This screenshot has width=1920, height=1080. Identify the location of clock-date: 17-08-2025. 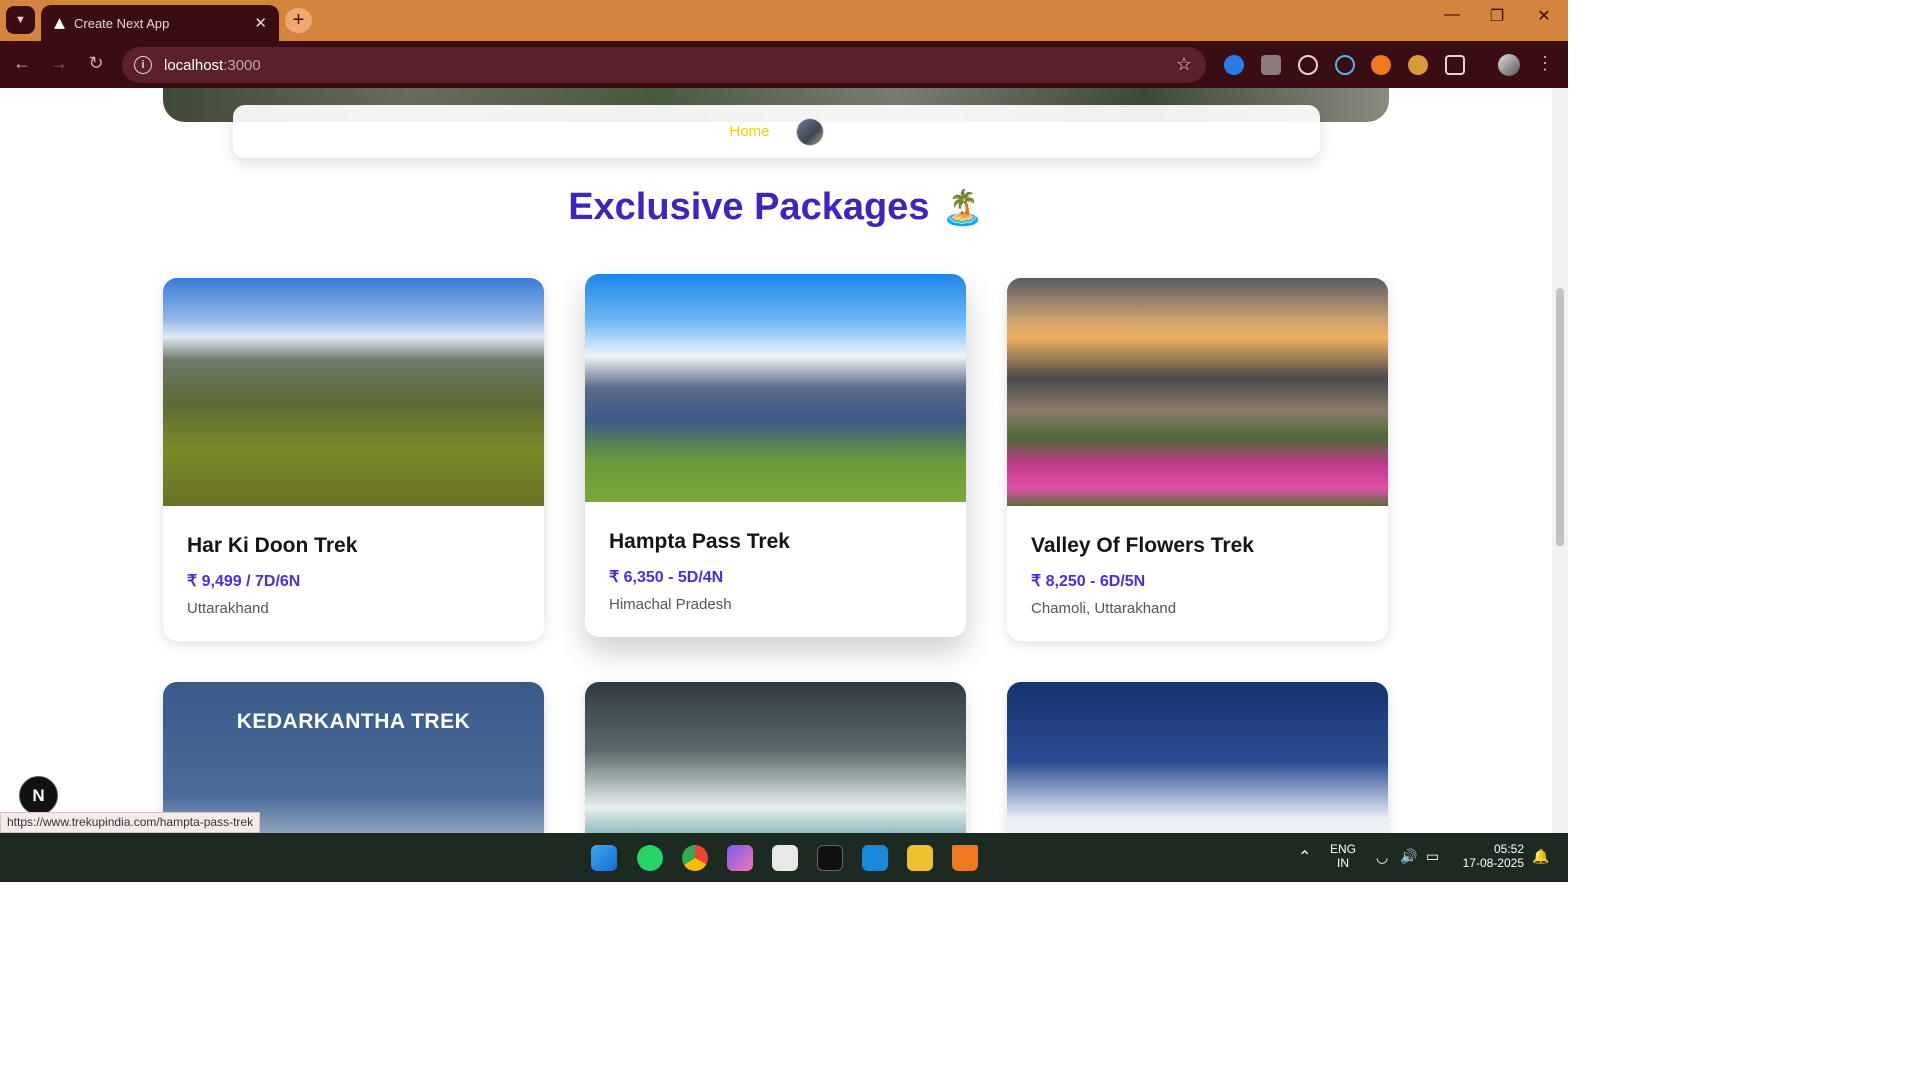
(1493, 863).